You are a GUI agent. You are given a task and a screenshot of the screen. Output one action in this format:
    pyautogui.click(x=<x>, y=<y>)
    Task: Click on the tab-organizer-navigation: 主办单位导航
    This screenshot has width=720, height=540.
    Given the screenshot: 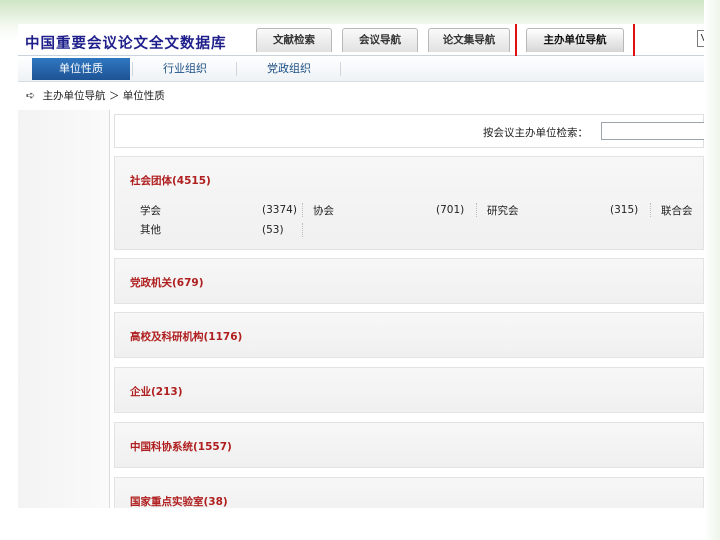 What is the action you would take?
    pyautogui.click(x=575, y=40)
    